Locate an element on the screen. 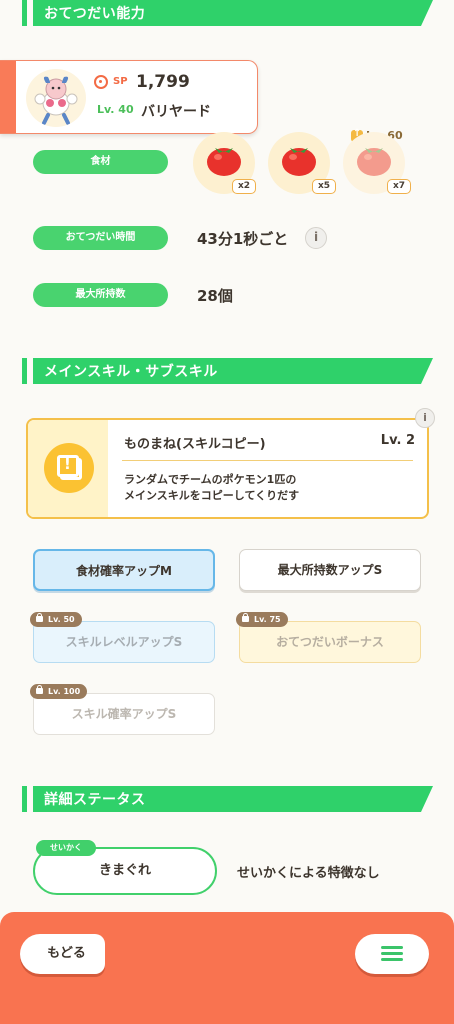 The width and height of the screenshot is (454, 1024). main-skill-level: Lv. 2 is located at coordinates (397, 440).